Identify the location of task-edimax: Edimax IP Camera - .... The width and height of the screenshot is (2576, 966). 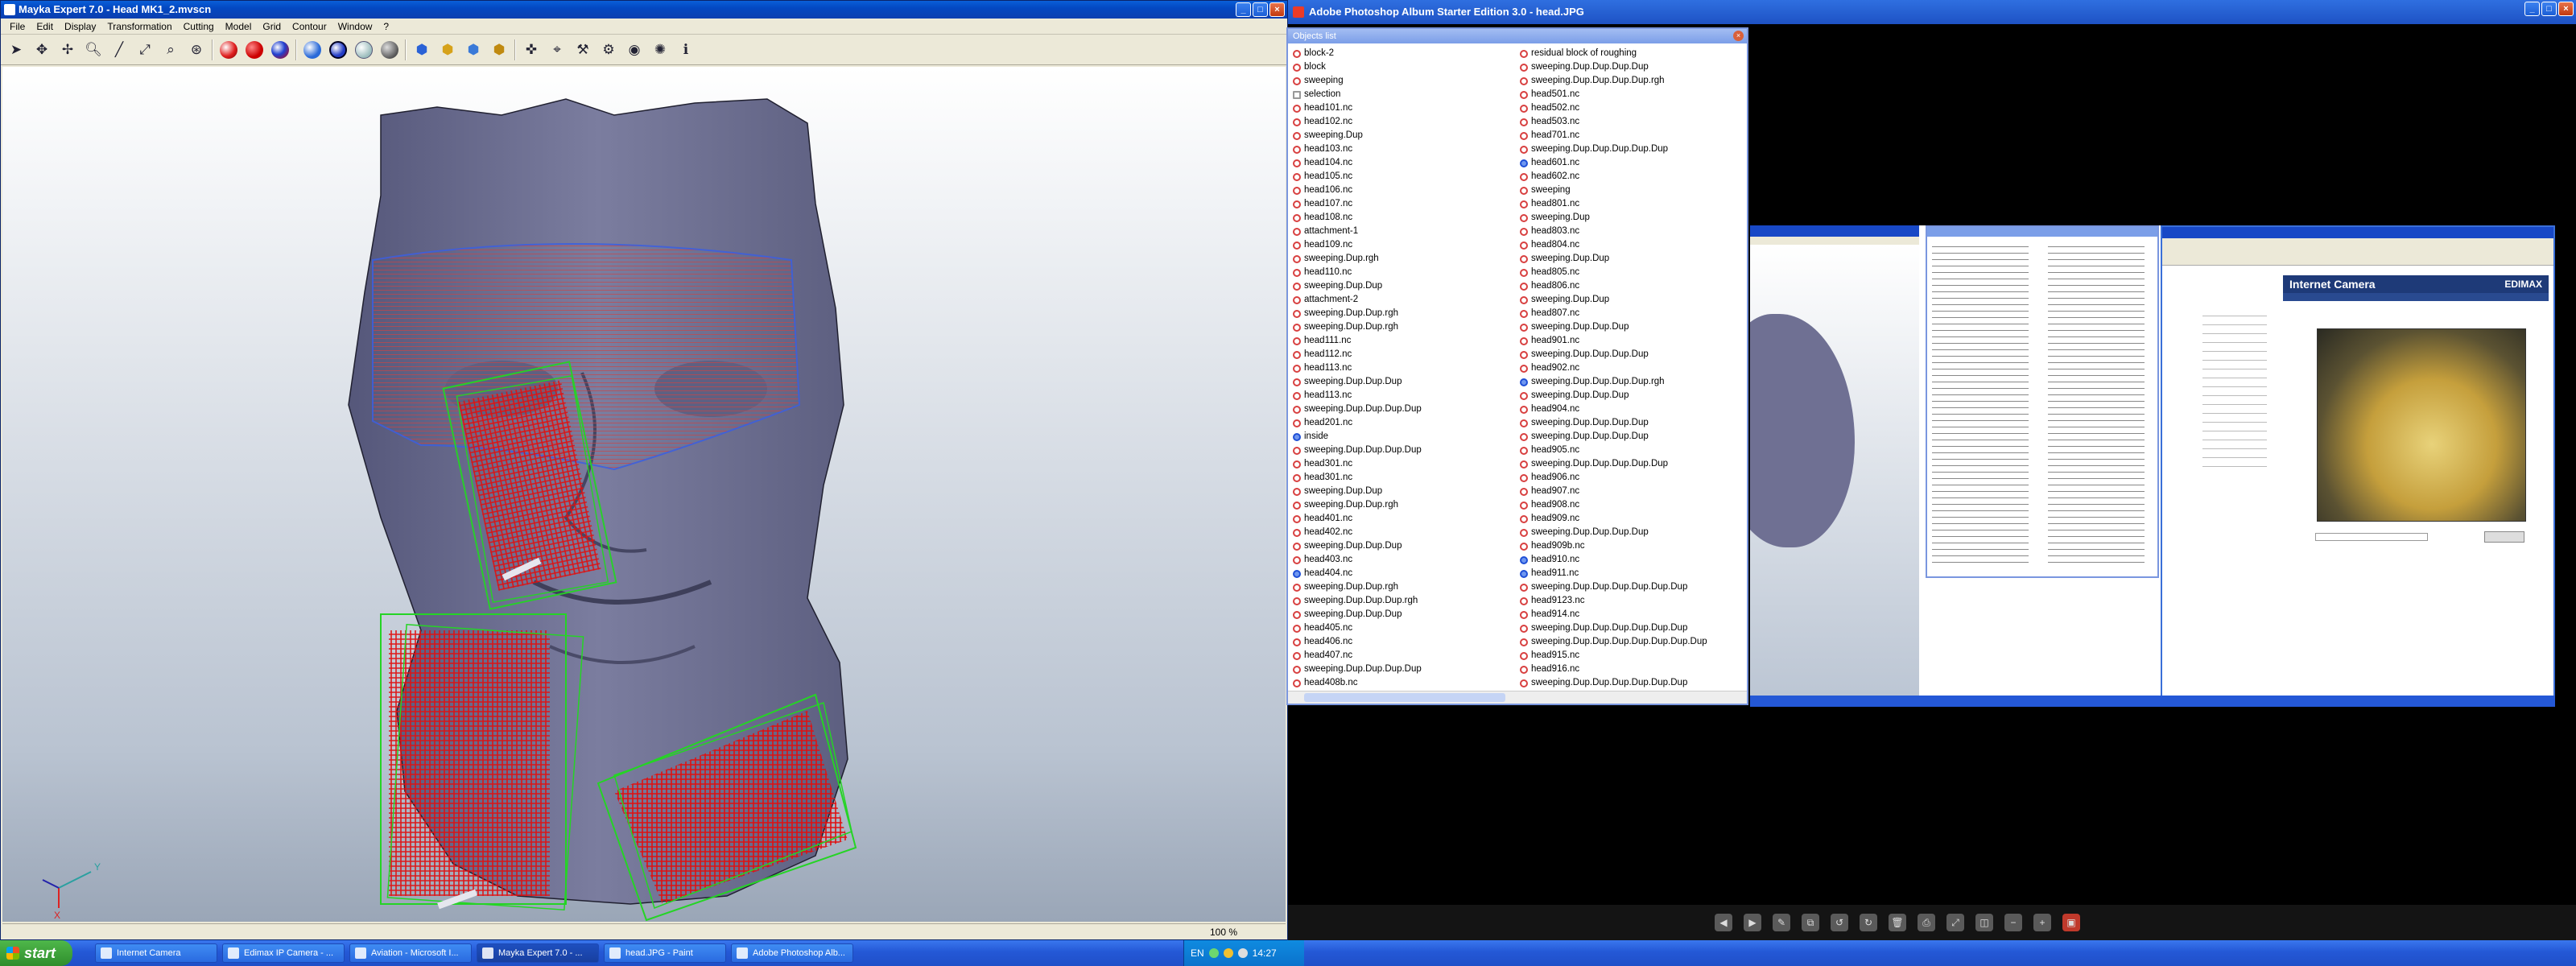
(283, 953).